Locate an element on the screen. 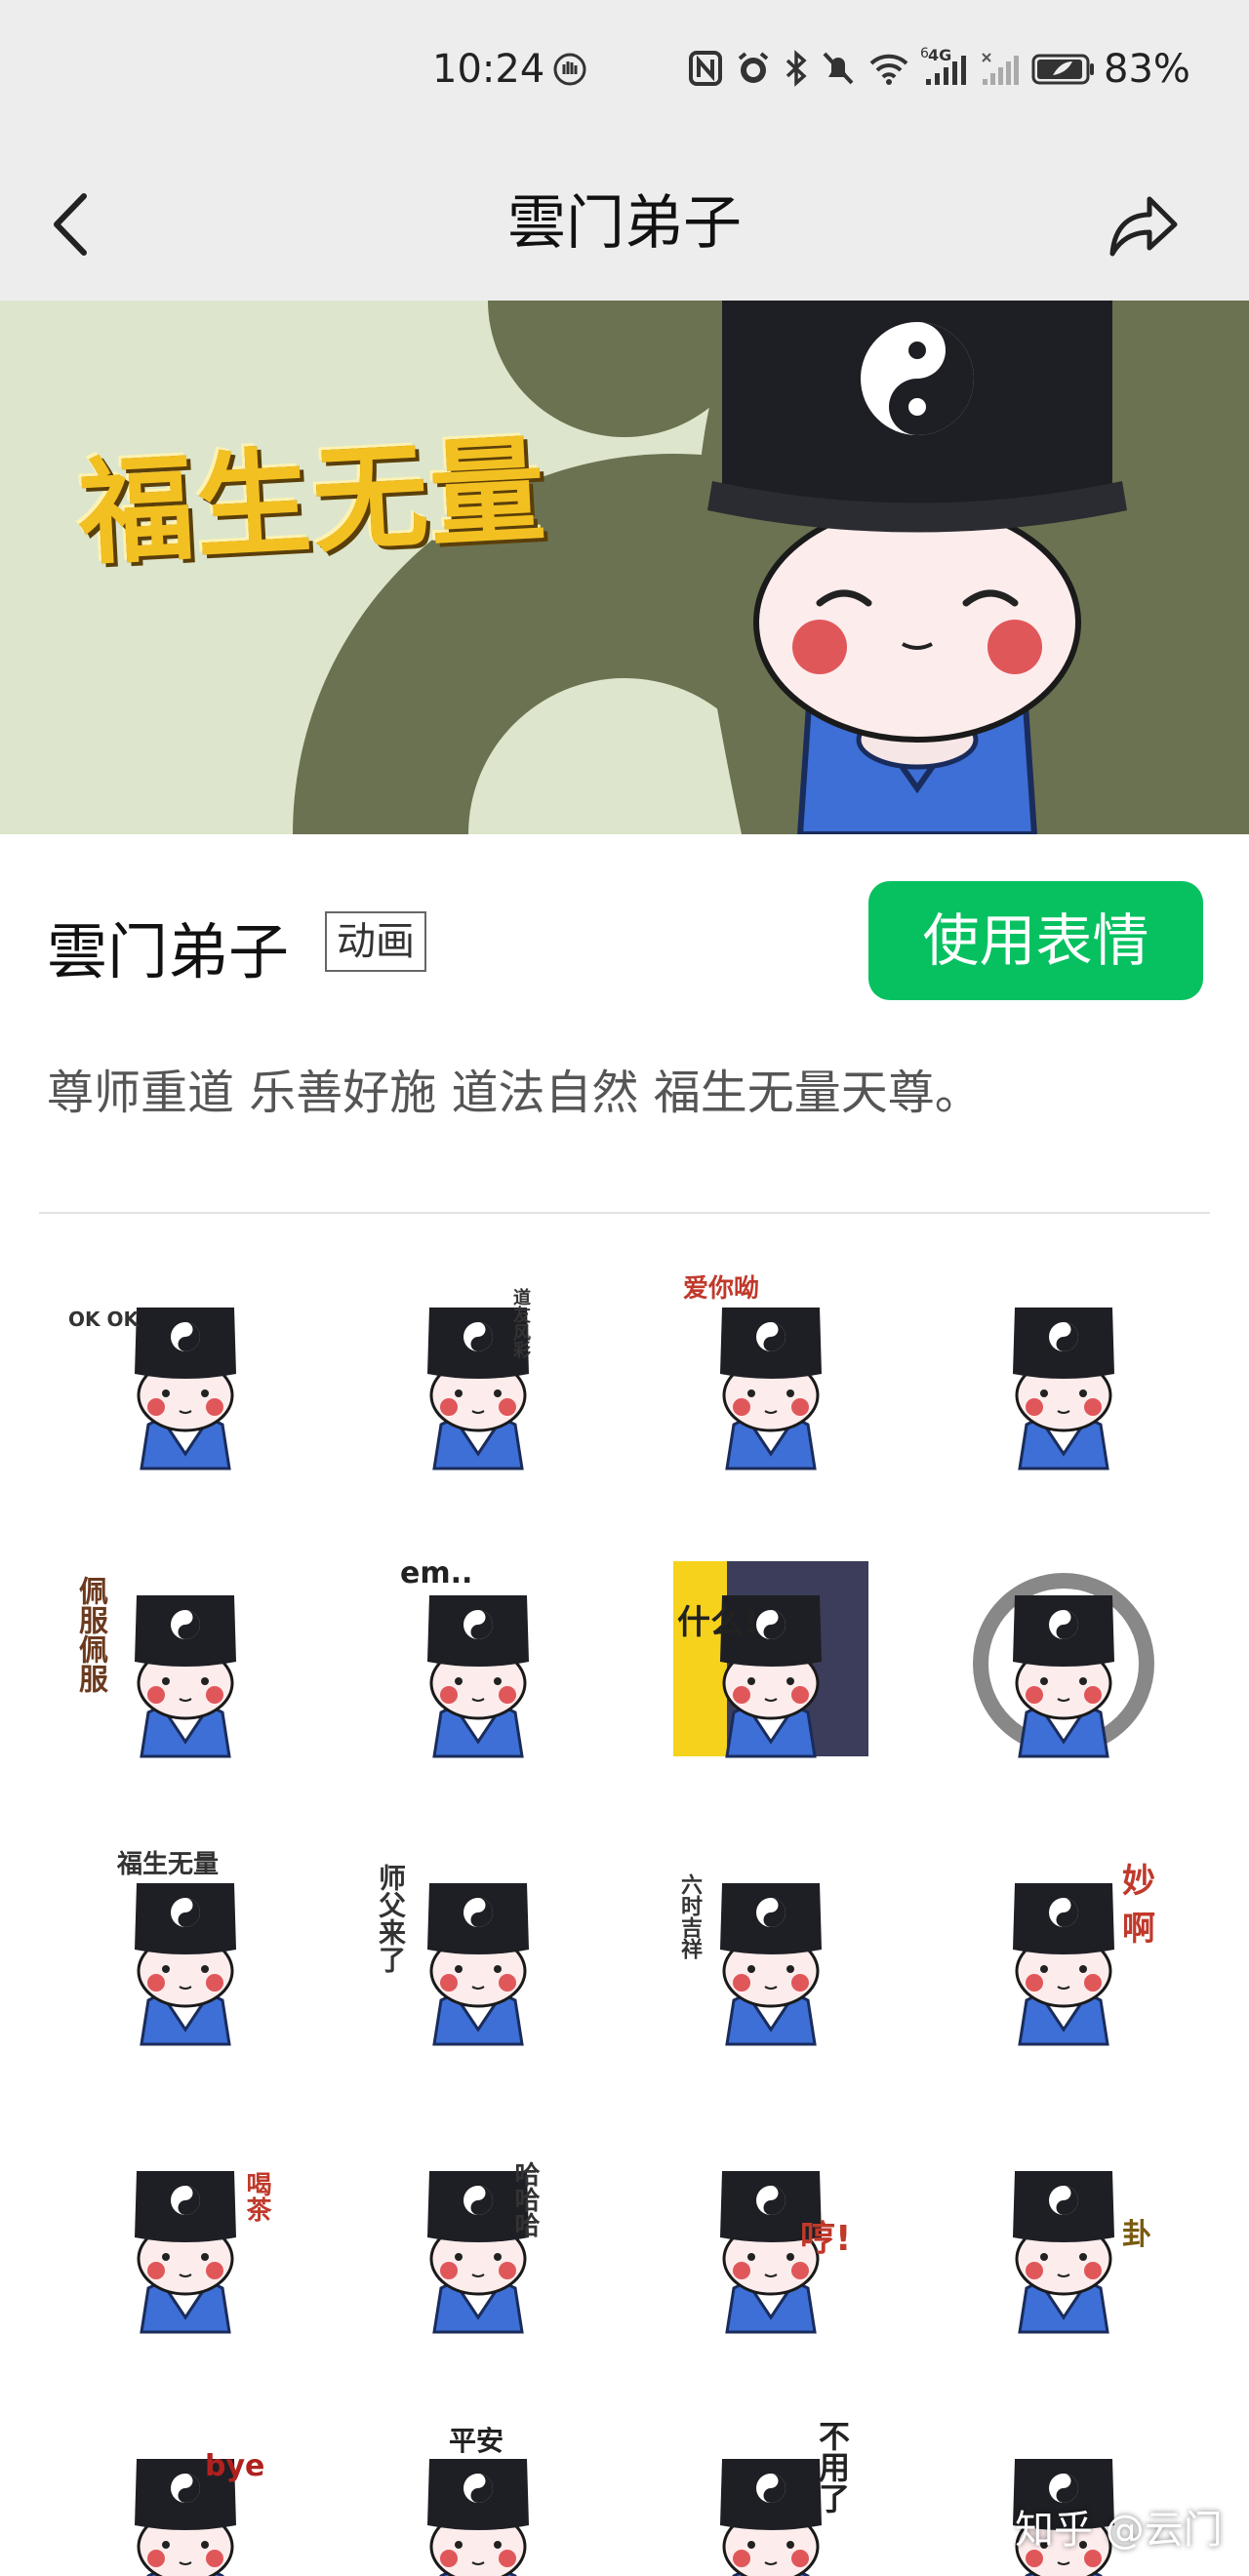 The width and height of the screenshot is (1249, 2576). sticker-item: 哼! is located at coordinates (771, 2249).